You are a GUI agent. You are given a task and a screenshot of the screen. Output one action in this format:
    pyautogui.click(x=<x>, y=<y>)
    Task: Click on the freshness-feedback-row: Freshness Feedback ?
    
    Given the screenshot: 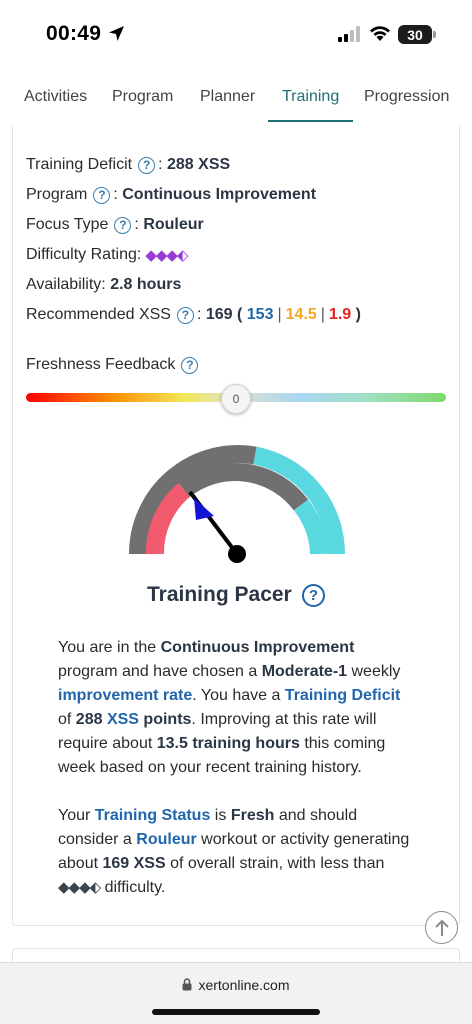 What is the action you would take?
    pyautogui.click(x=113, y=365)
    